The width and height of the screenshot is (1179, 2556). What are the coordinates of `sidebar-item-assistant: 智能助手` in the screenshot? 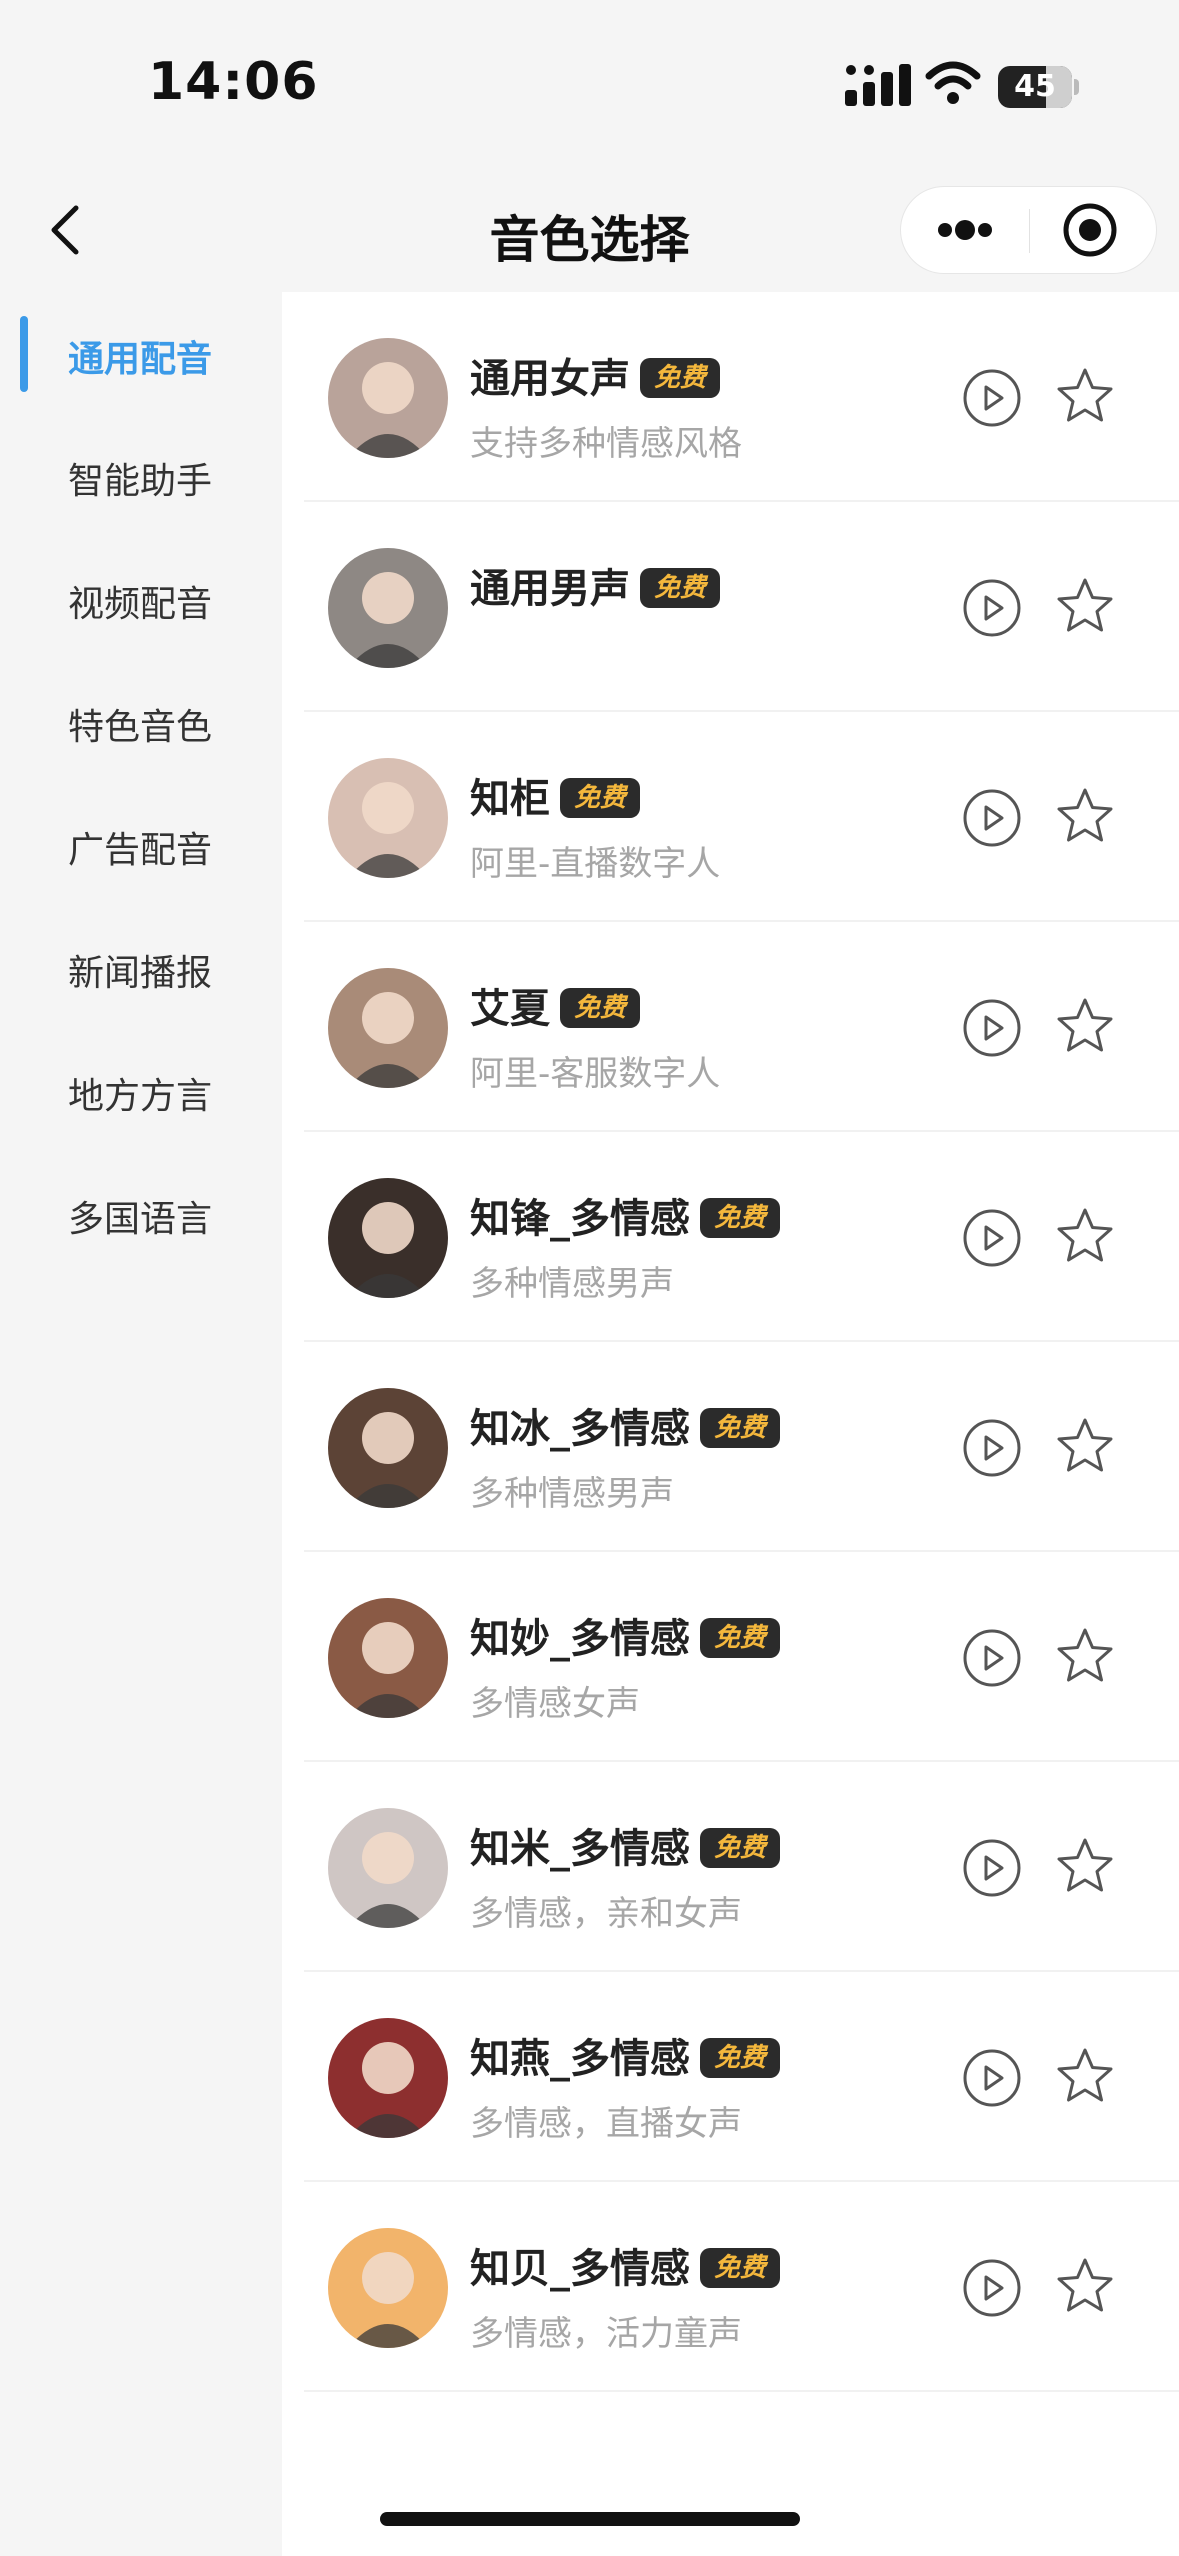 It's located at (141, 475).